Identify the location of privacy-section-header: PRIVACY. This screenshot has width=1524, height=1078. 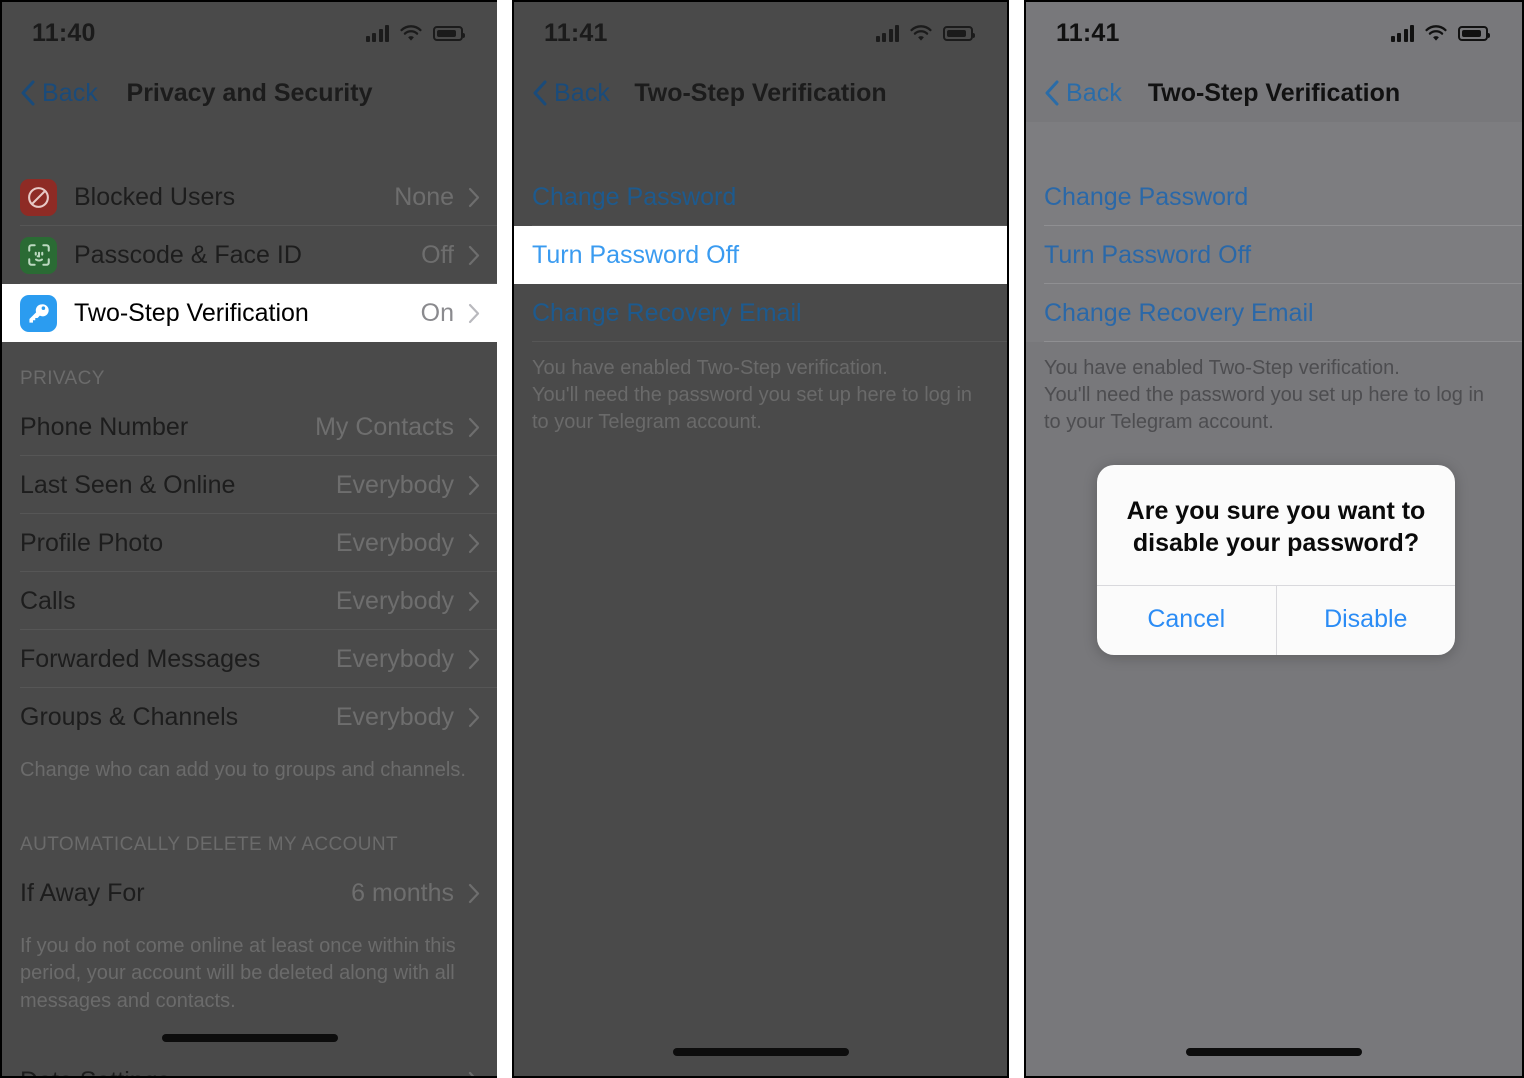
(249, 370).